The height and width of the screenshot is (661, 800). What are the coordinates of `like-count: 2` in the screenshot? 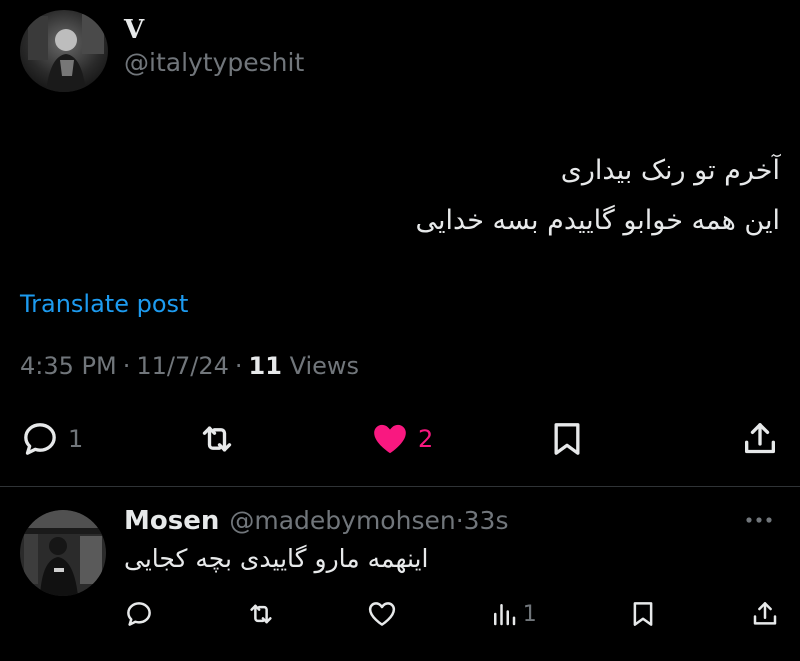 It's located at (426, 439).